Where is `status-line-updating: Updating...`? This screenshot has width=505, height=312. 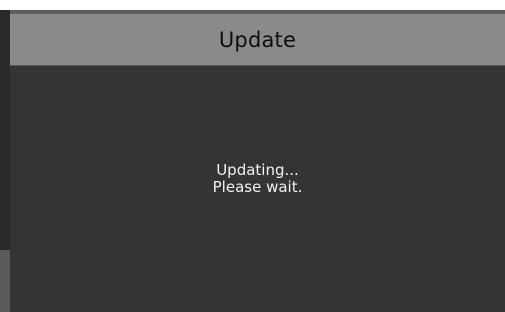 status-line-updating: Updating... is located at coordinates (257, 170).